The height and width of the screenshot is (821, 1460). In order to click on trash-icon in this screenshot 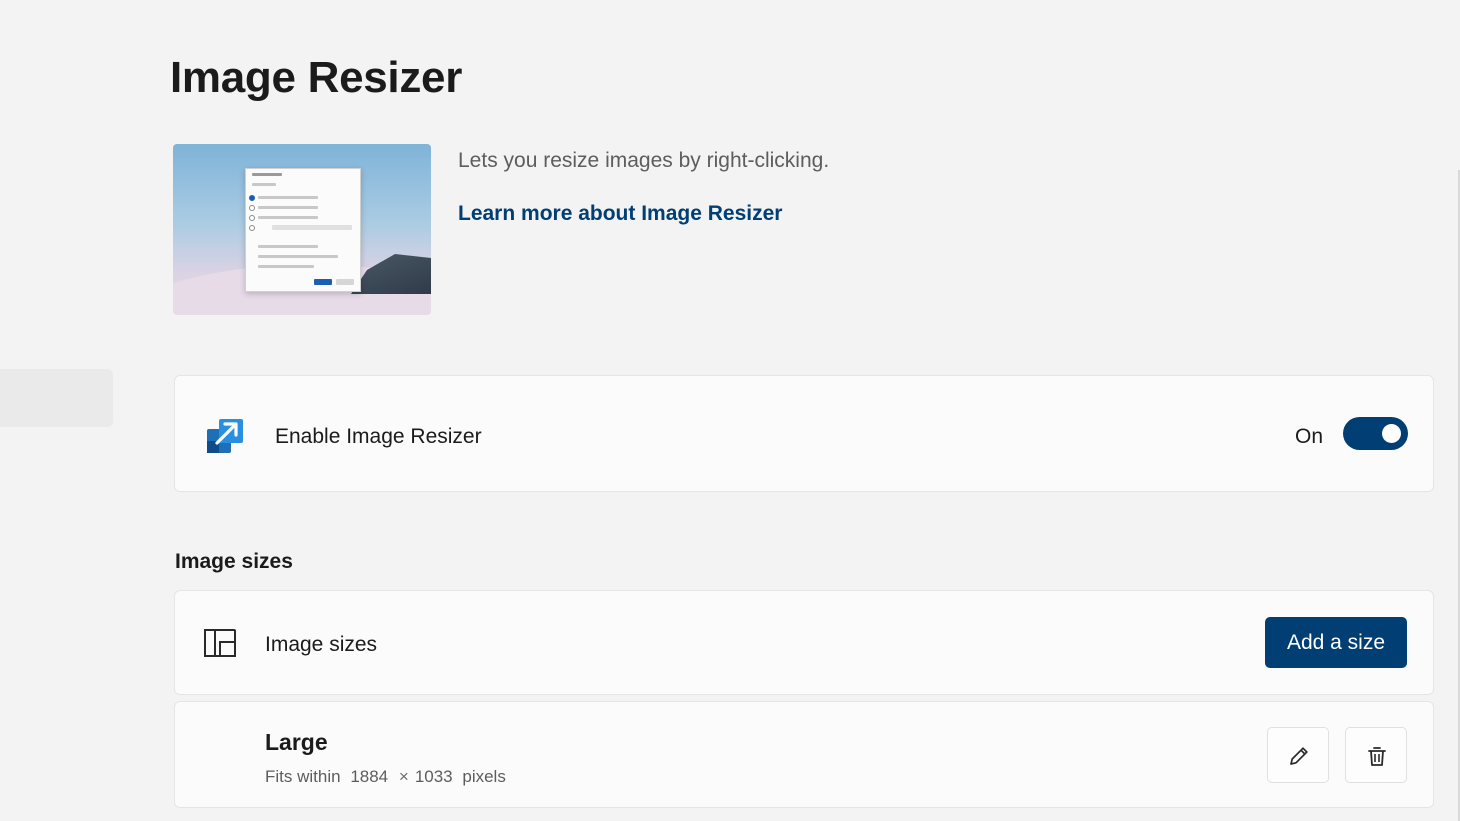, I will do `click(1377, 756)`.